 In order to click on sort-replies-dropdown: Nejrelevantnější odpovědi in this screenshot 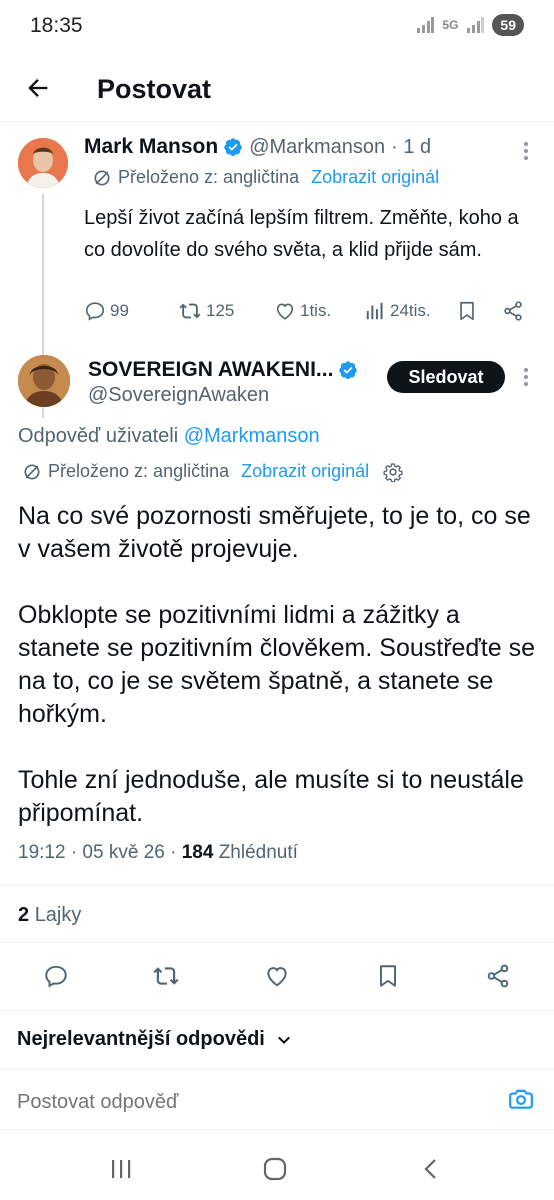, I will do `click(155, 1039)`.